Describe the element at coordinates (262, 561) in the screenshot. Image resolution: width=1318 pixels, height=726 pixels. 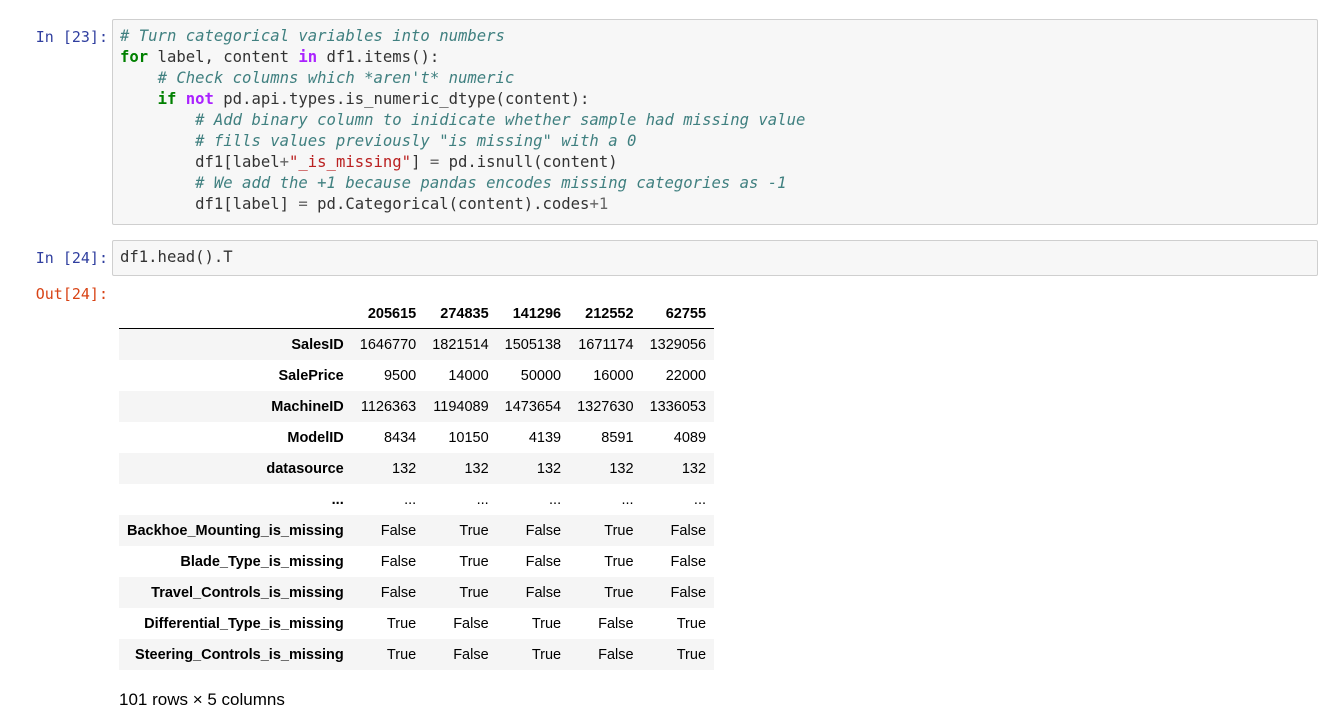
I see `row-label: Blade_Type_is_missing` at that location.